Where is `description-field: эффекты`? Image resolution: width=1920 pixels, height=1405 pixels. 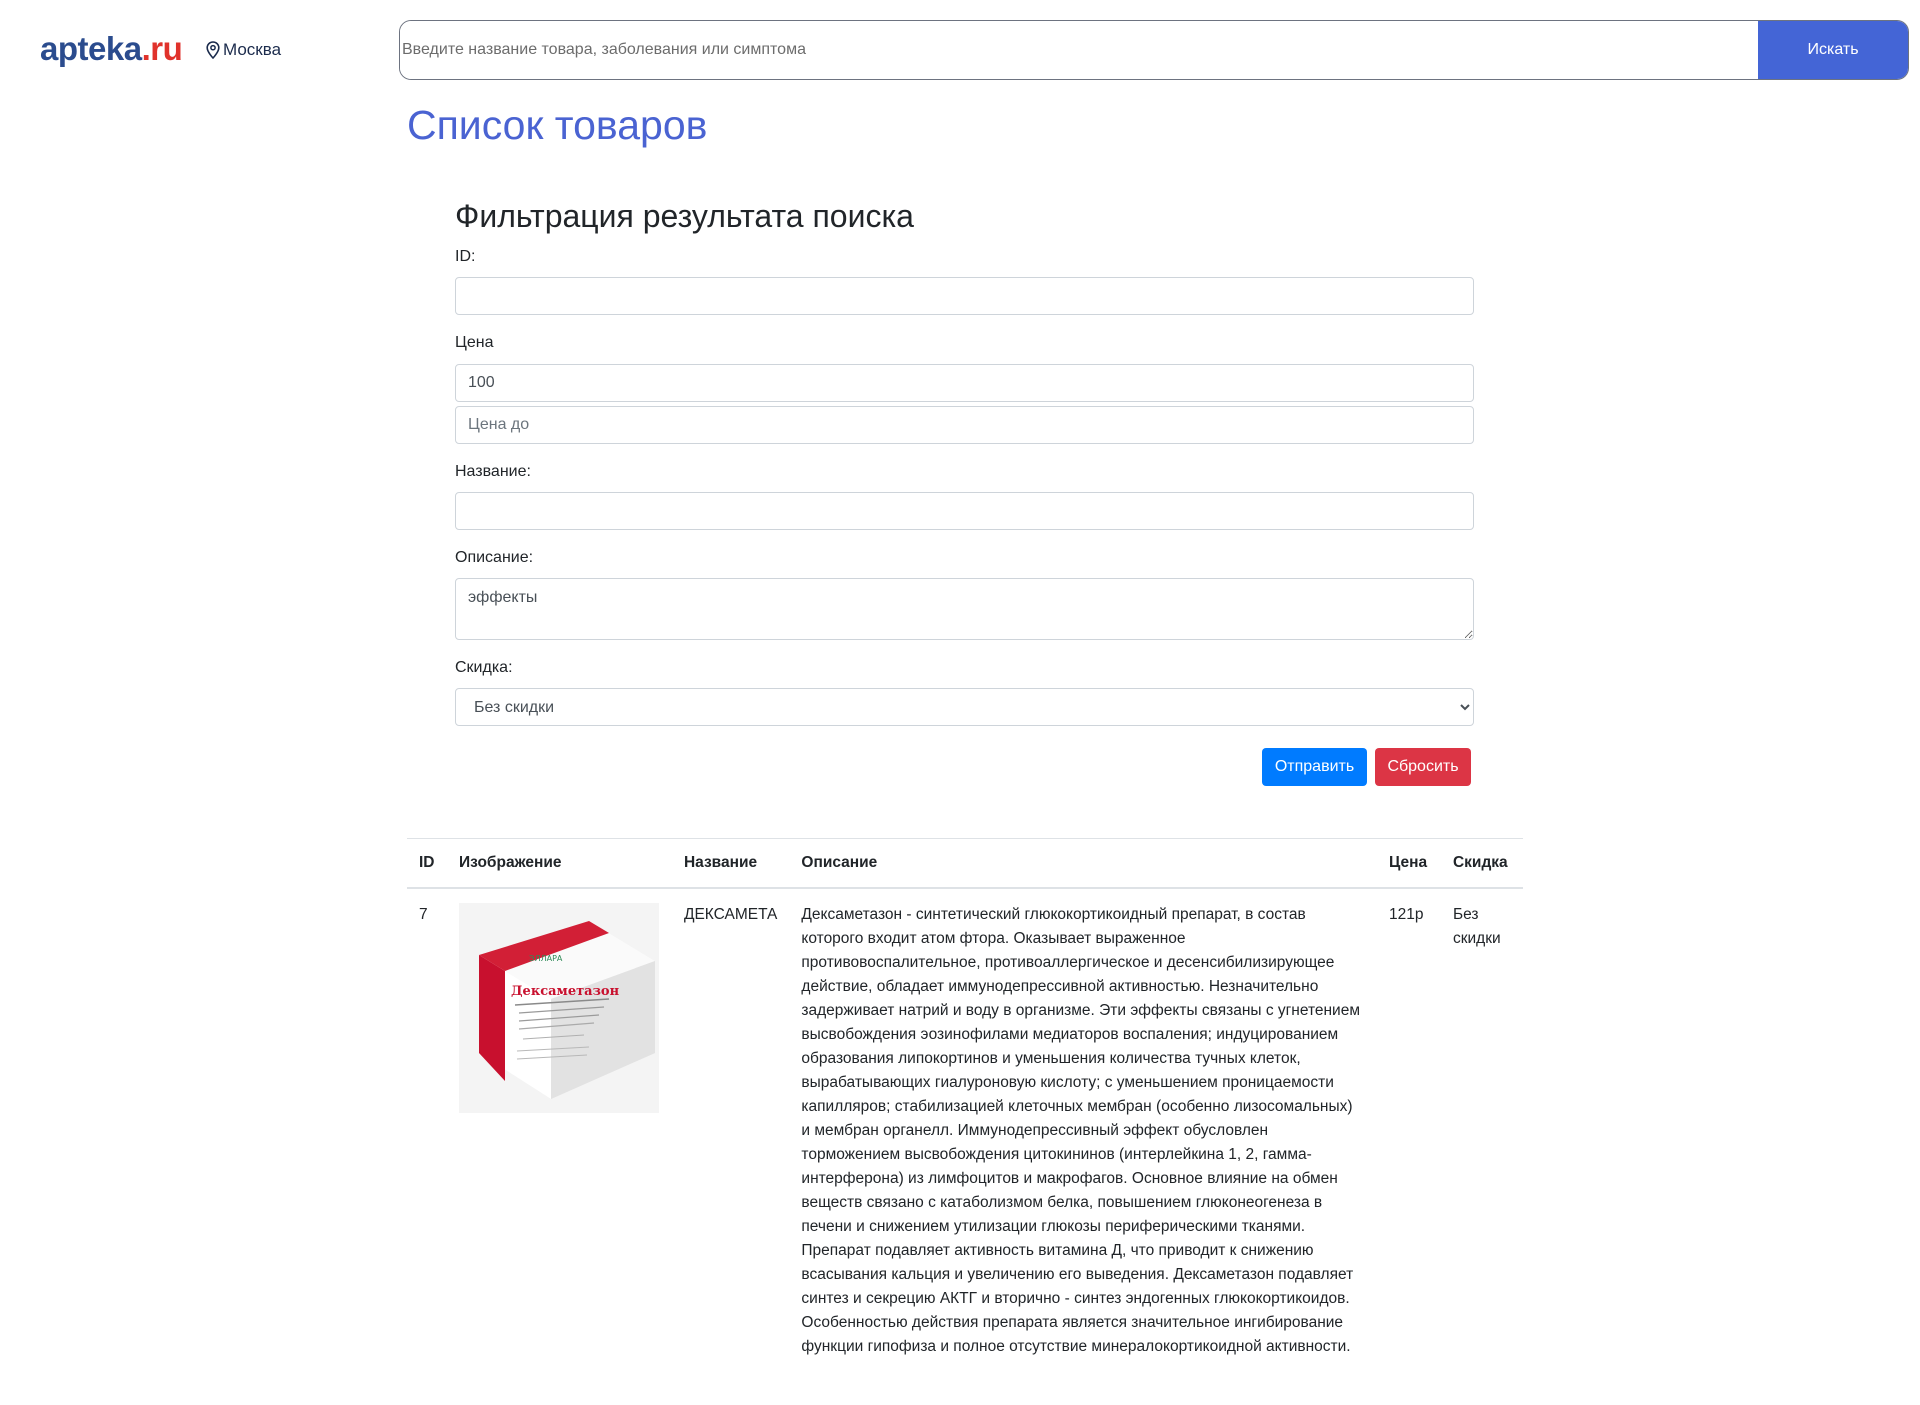
description-field: эффекты is located at coordinates (964, 609).